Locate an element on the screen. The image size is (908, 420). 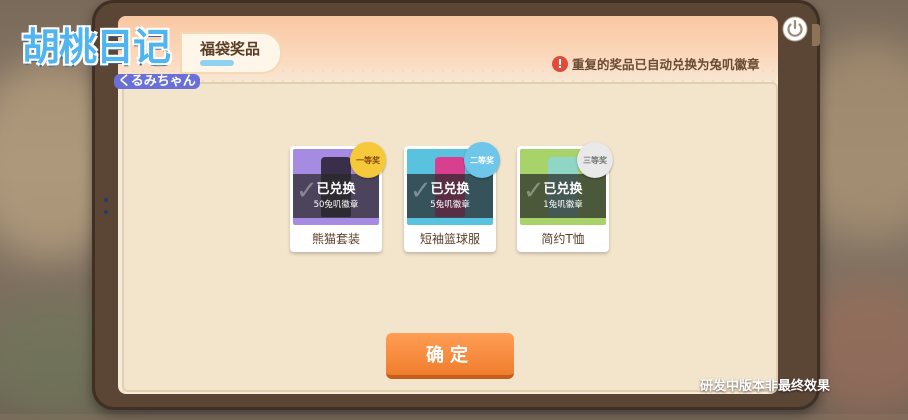
exchange-value: 1兔叽徽章 is located at coordinates (563, 205).